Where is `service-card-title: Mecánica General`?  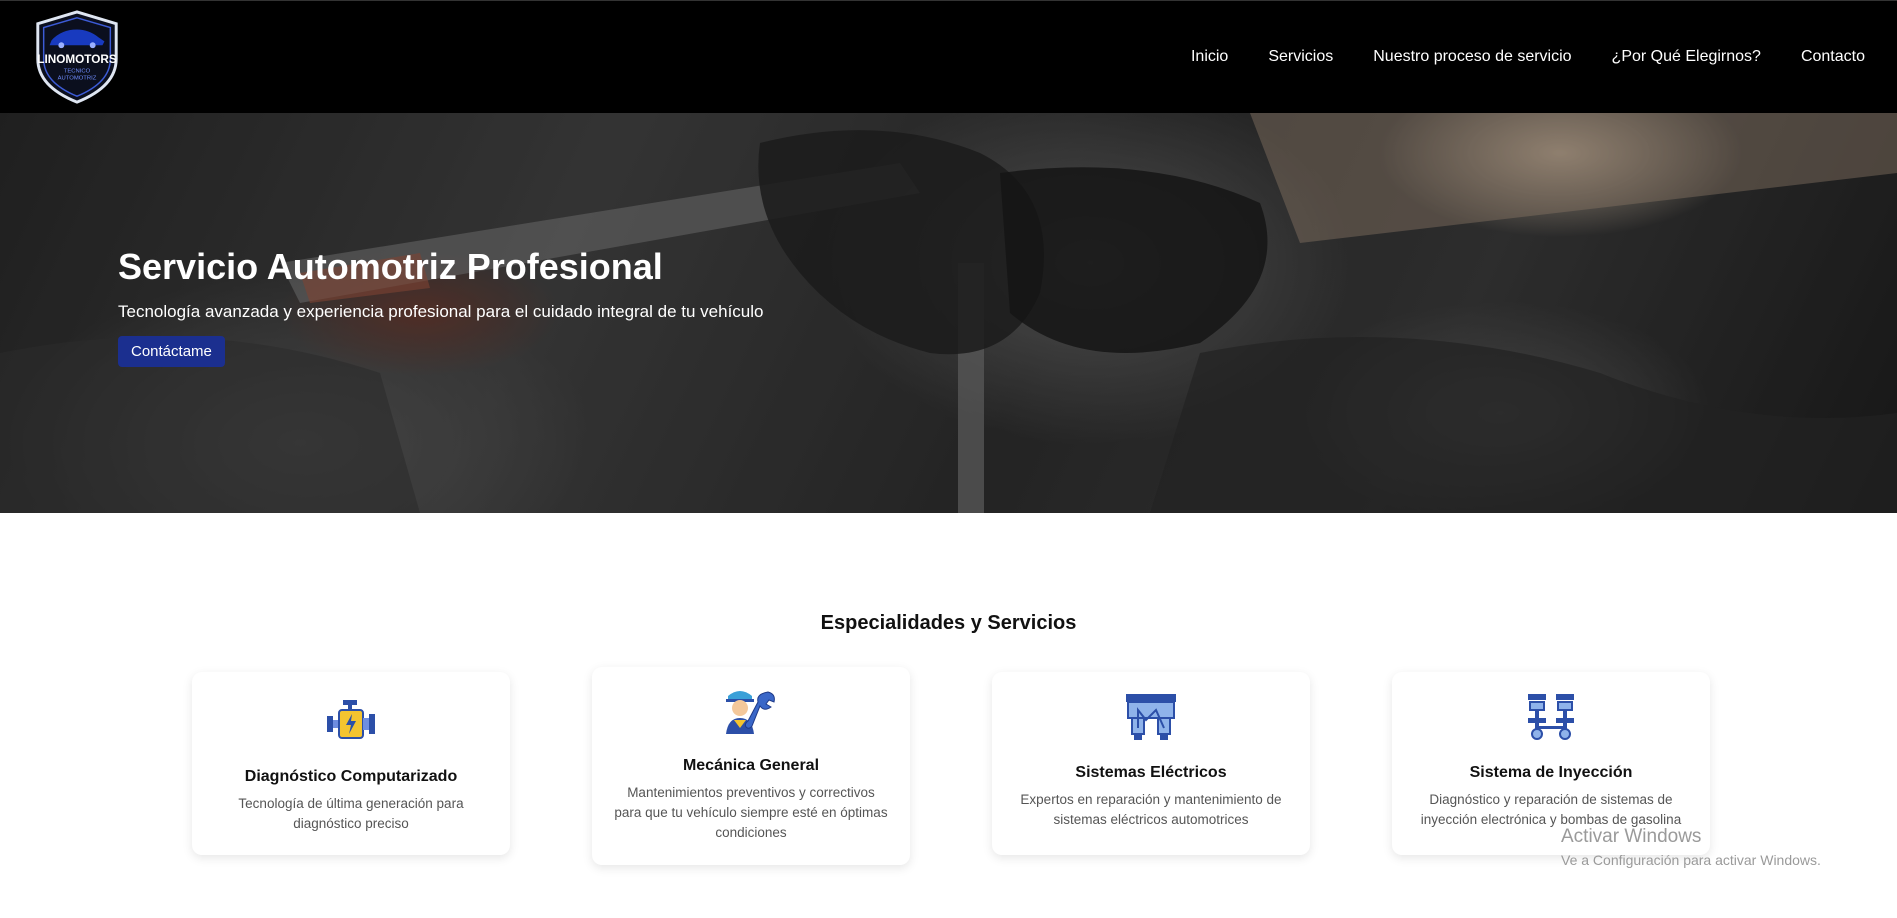 service-card-title: Mecánica General is located at coordinates (751, 765).